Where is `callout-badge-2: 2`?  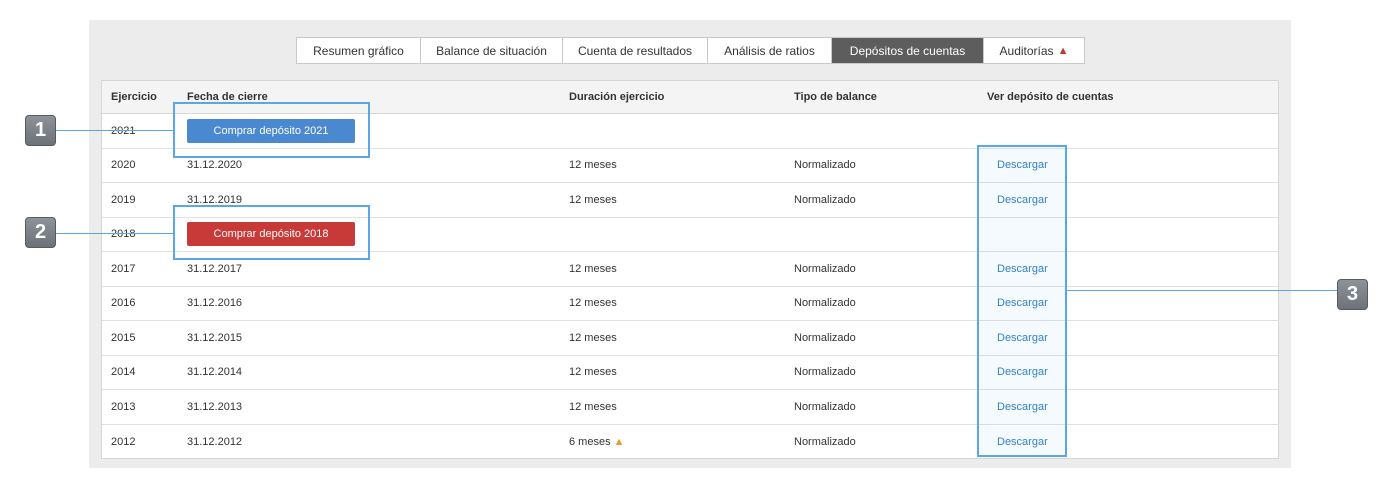 callout-badge-2: 2 is located at coordinates (40, 232).